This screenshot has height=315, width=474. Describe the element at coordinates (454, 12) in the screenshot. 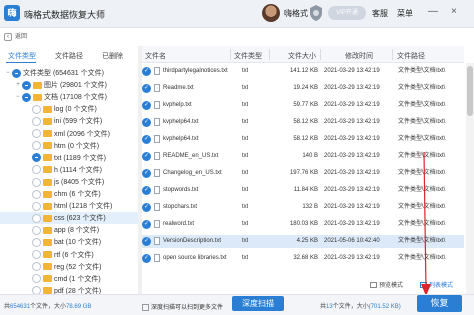

I see `close-icon: ×` at that location.